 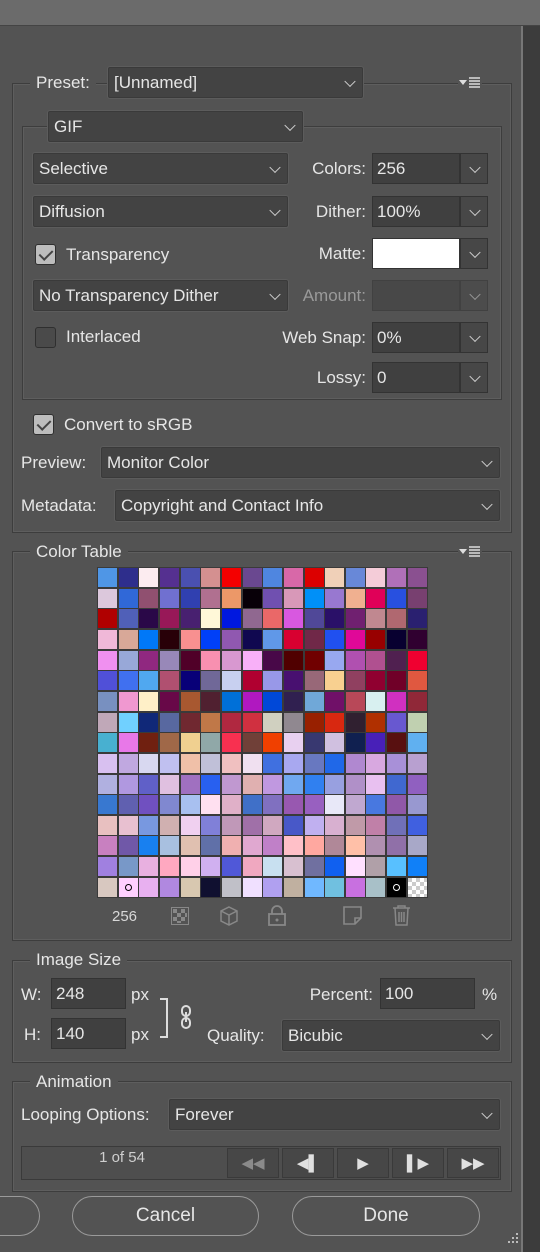 What do you see at coordinates (88, 993) in the screenshot?
I see `width-input: 248` at bounding box center [88, 993].